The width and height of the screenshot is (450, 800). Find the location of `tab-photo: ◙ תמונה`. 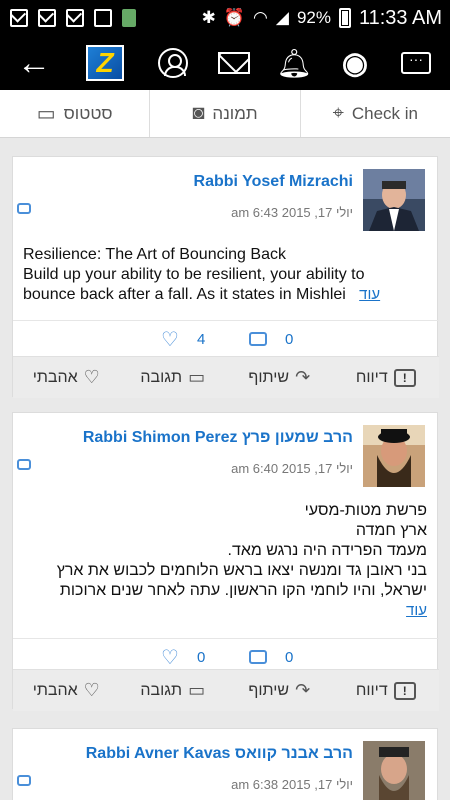

tab-photo: ◙ תמונה is located at coordinates (225, 113).